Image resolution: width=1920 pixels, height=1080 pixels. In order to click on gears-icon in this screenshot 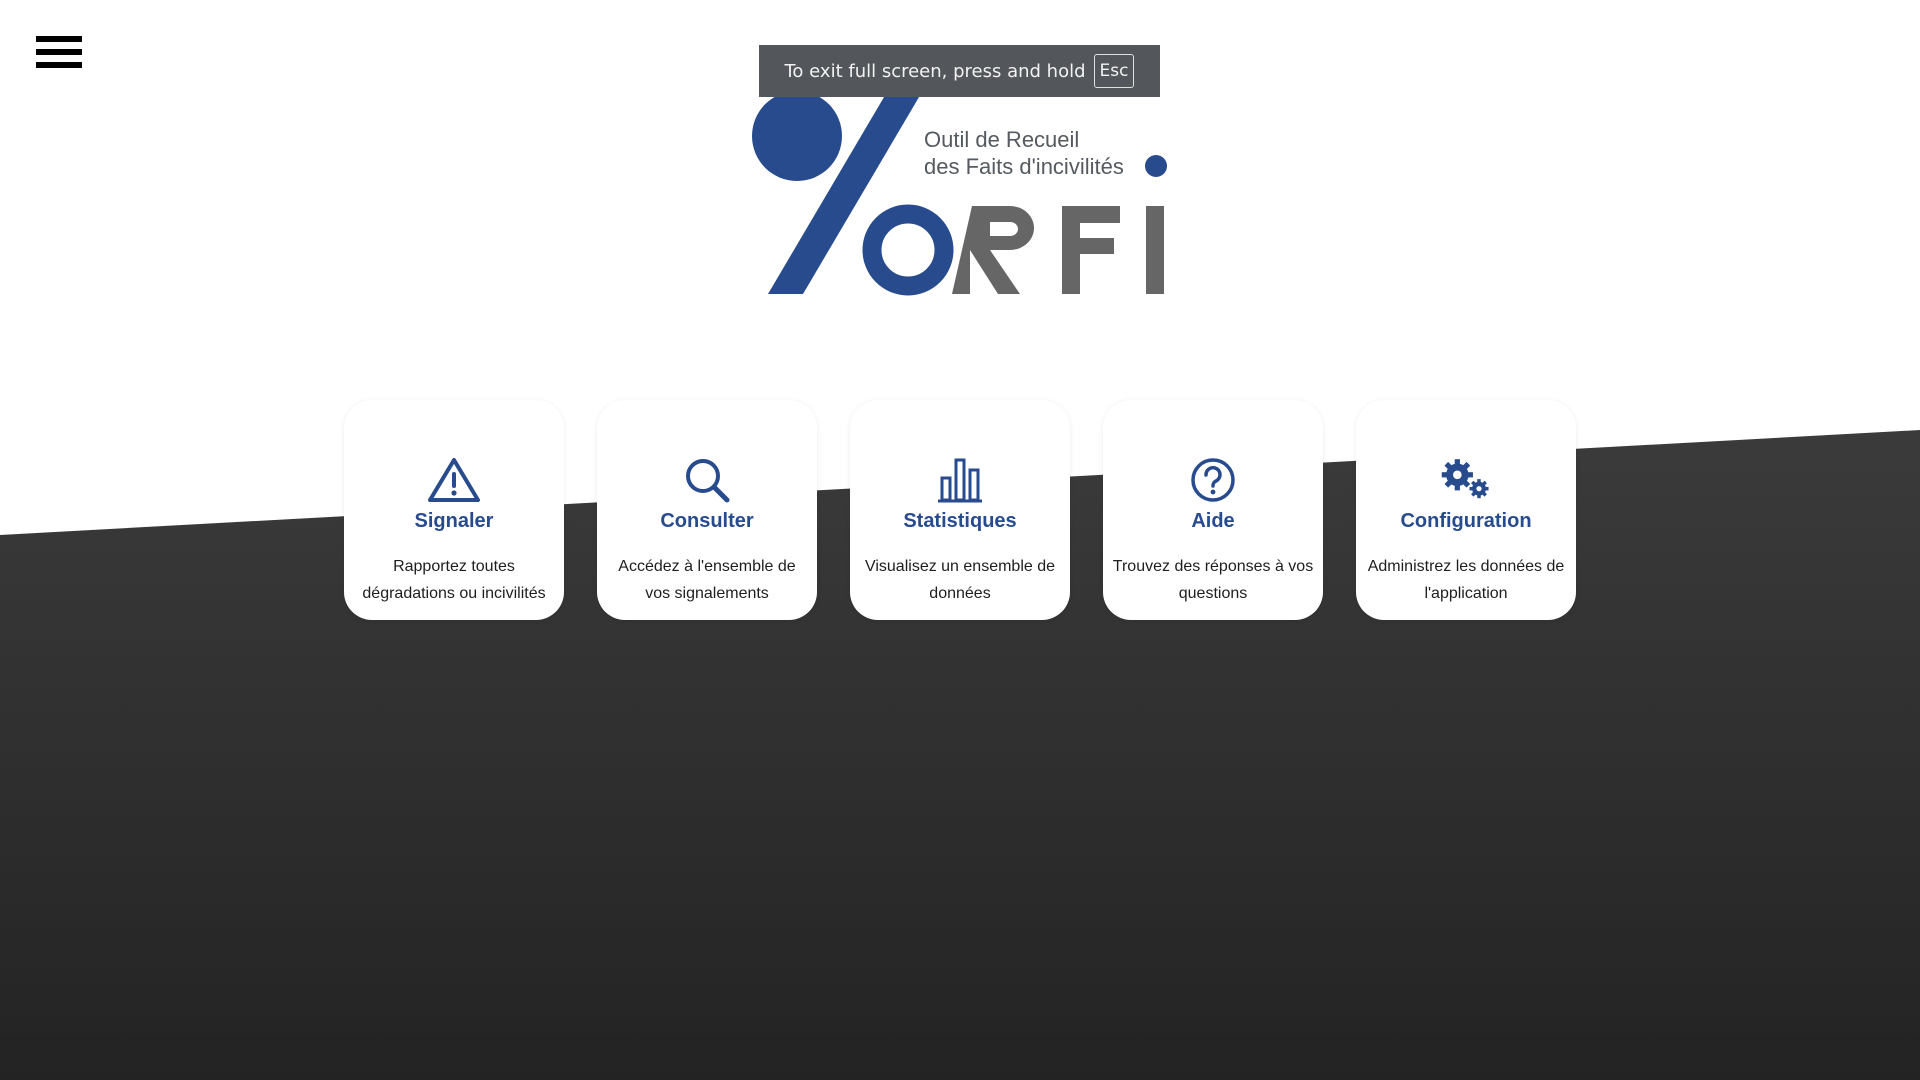, I will do `click(1466, 480)`.